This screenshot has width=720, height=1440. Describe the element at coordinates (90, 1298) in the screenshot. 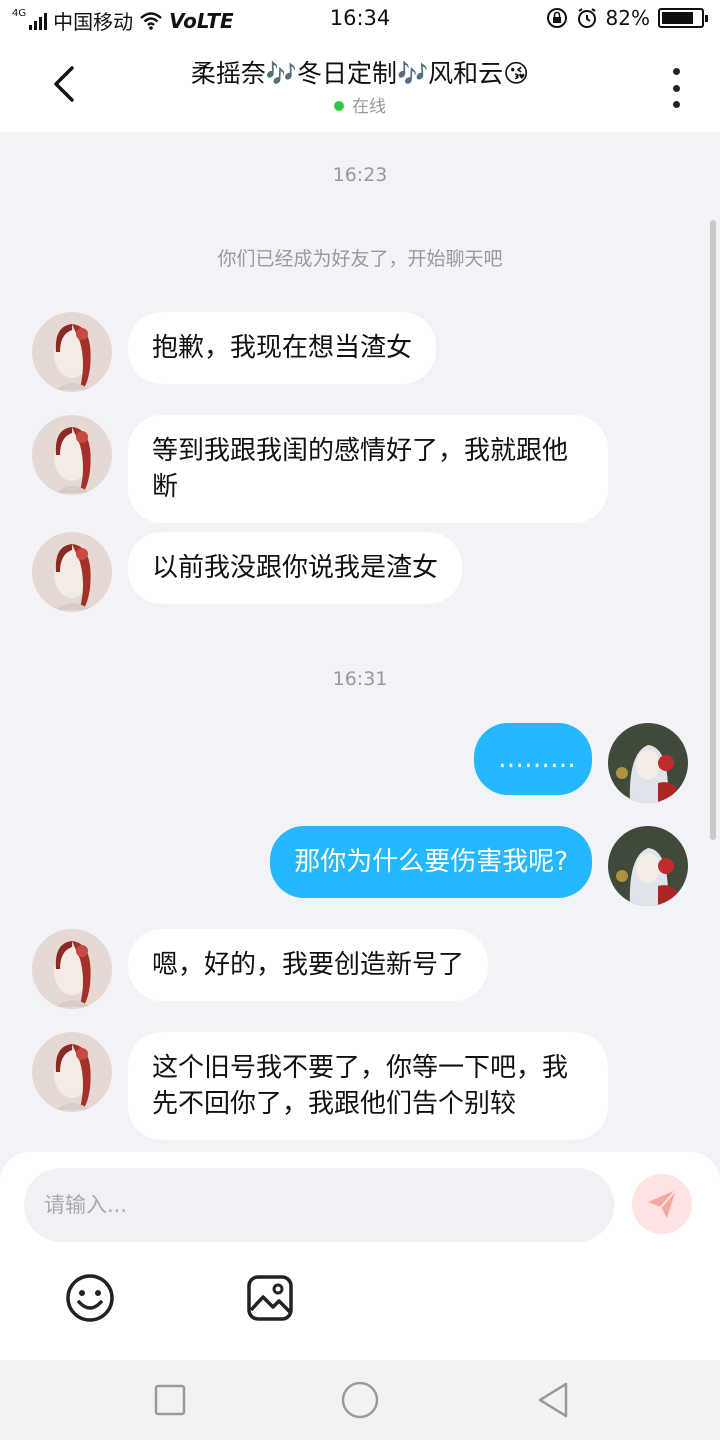

I see `emoji-icon` at that location.